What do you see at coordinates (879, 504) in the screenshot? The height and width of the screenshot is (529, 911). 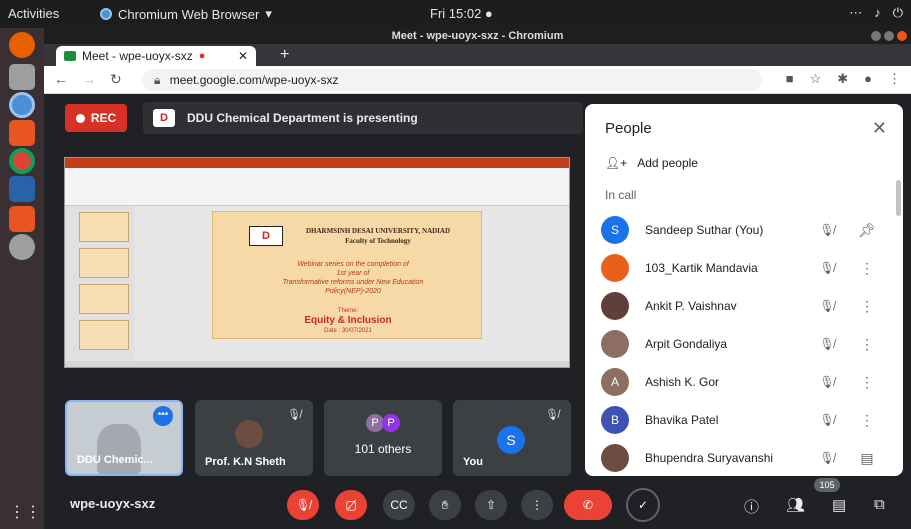 I see `activities-icon: ⧉` at bounding box center [879, 504].